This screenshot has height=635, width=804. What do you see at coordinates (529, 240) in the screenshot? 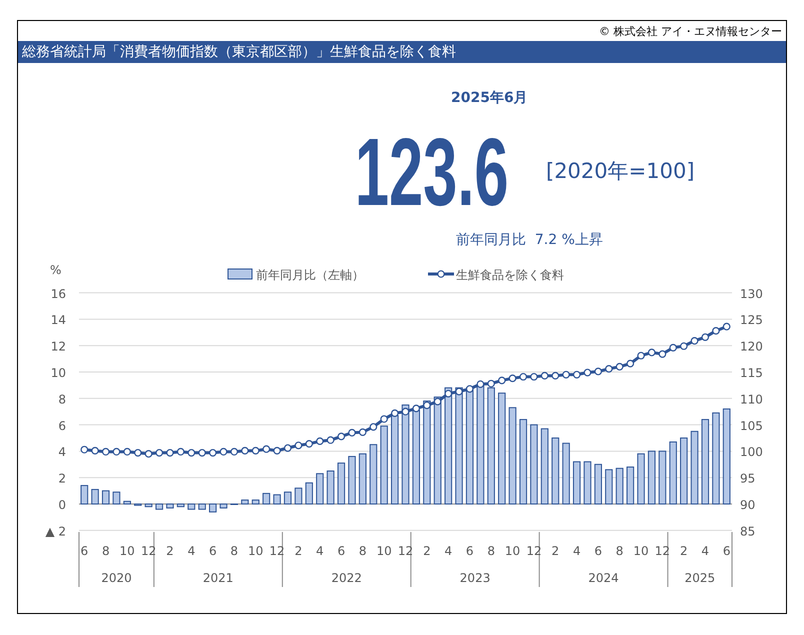
I see `year-over-year-text: 前年同月比 7.2 %上昇` at bounding box center [529, 240].